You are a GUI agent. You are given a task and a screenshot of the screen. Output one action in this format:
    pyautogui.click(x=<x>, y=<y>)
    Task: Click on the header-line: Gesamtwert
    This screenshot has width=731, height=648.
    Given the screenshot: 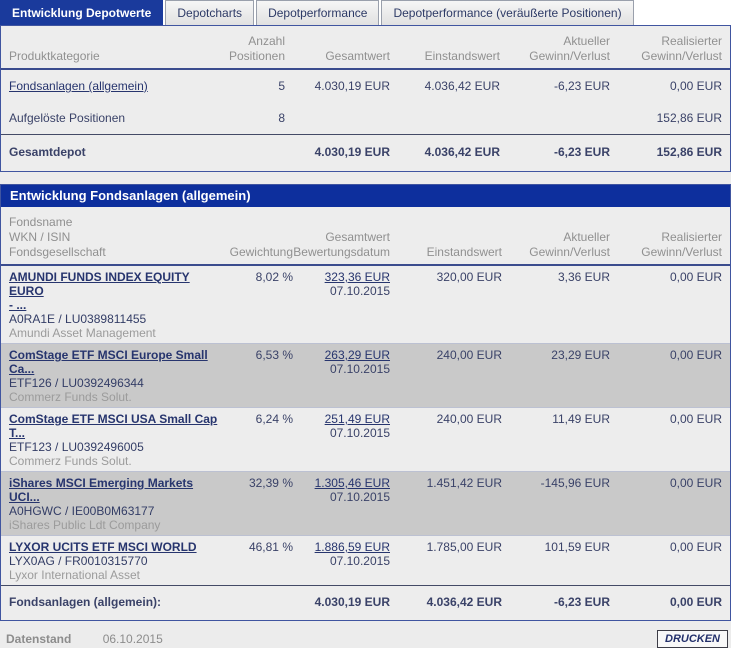 What is the action you would take?
    pyautogui.click(x=357, y=237)
    